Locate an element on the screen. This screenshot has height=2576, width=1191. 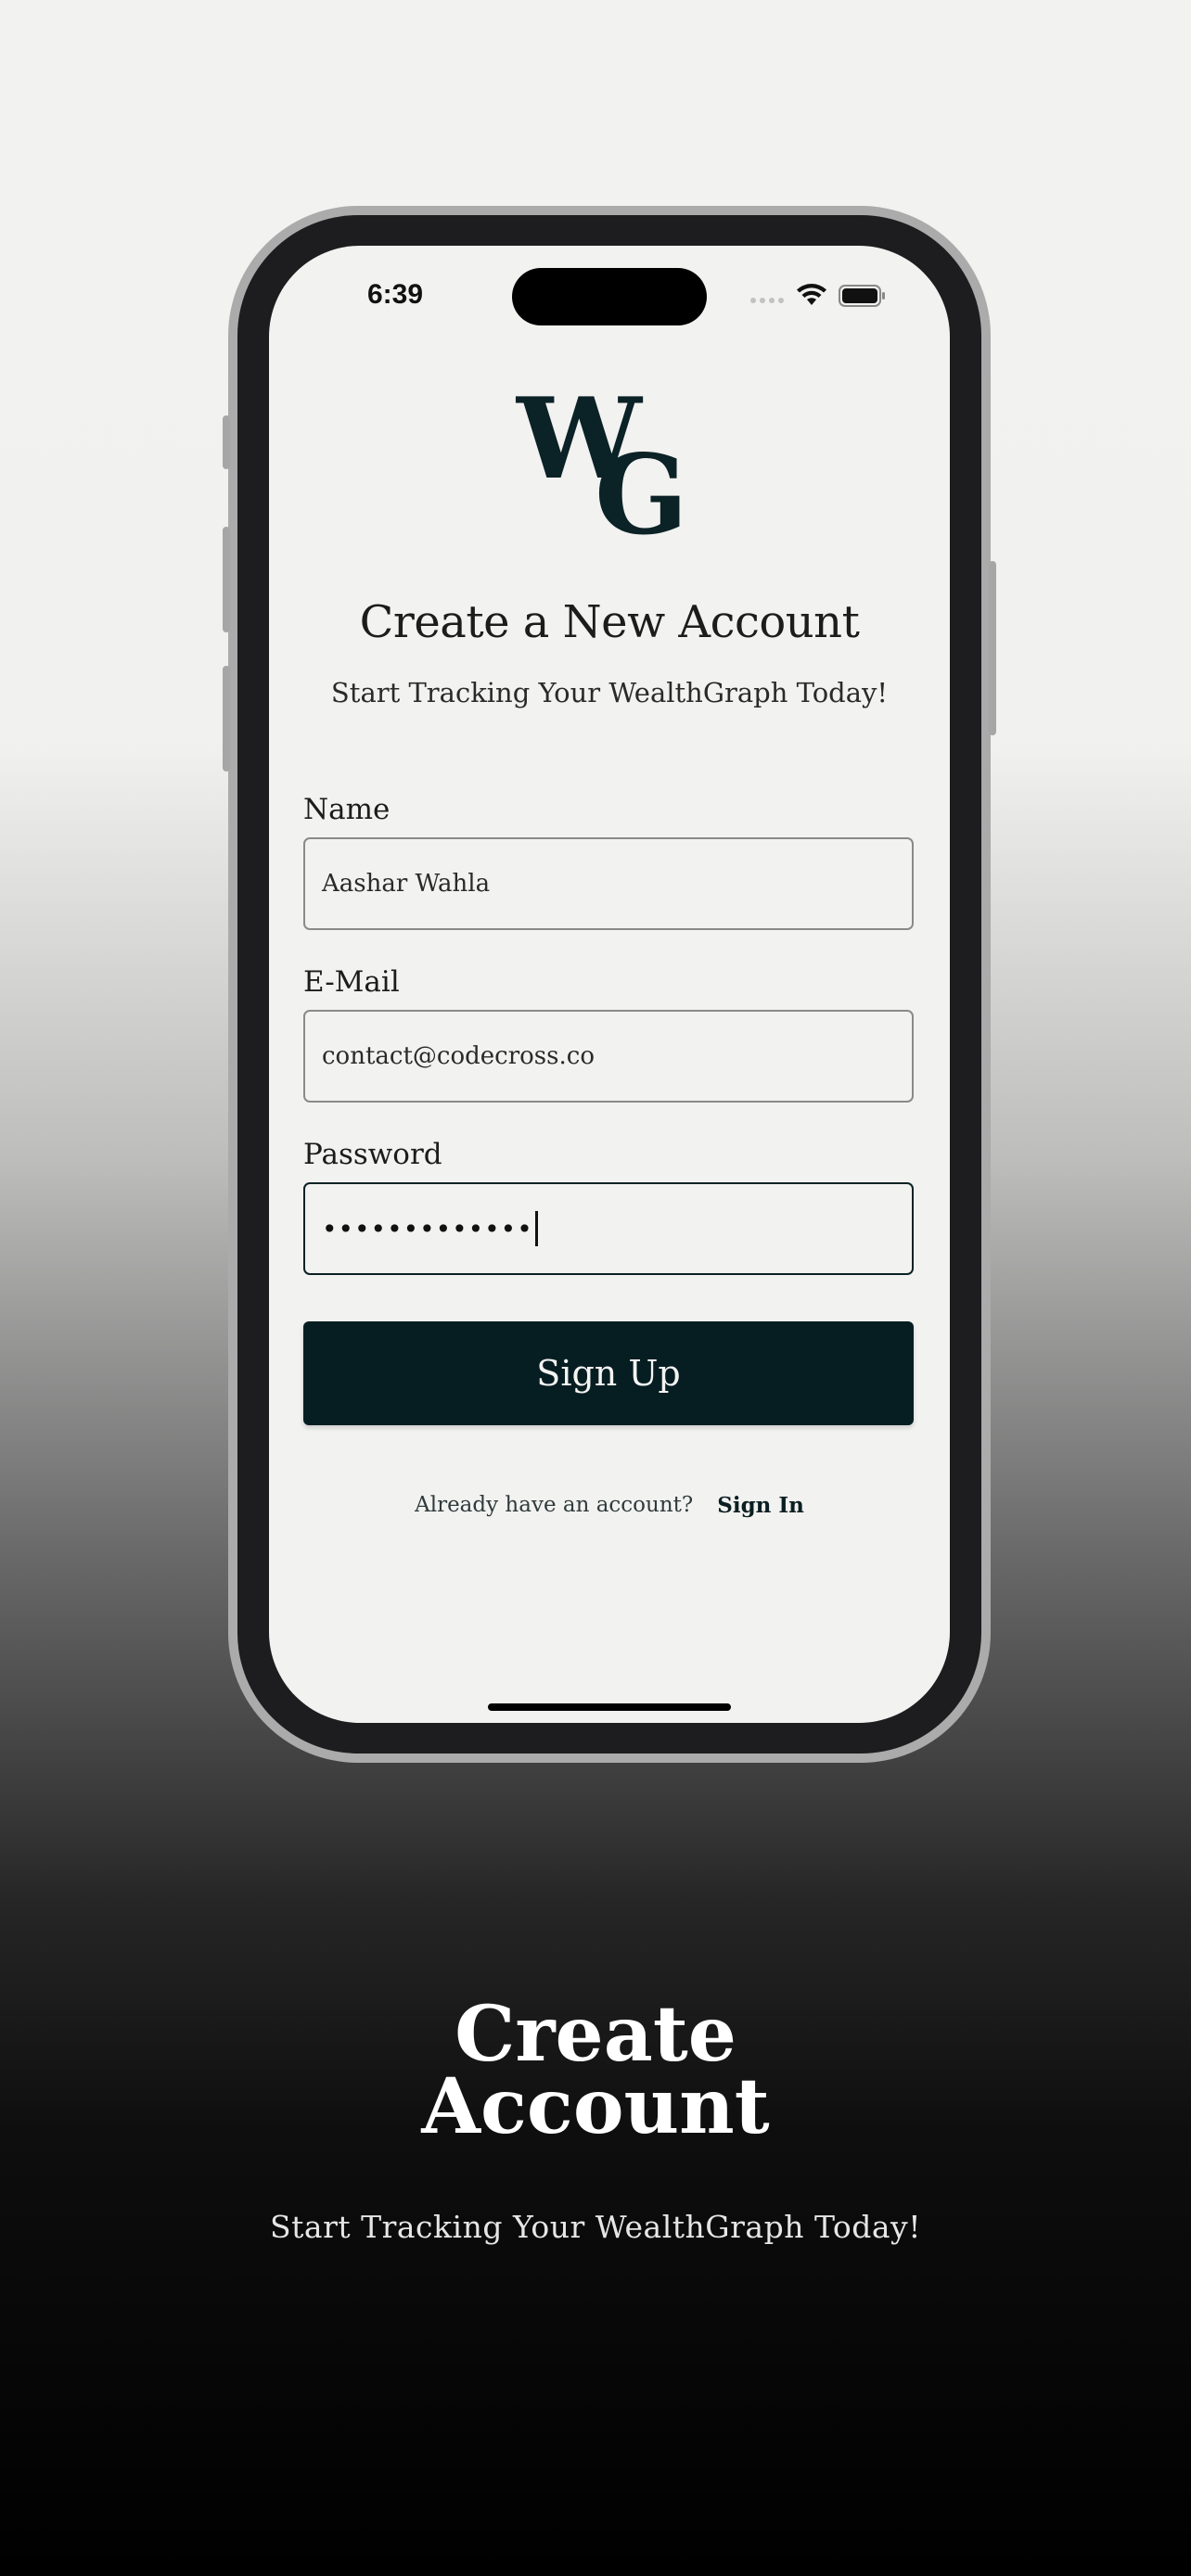
volume-down-button is located at coordinates (226, 719).